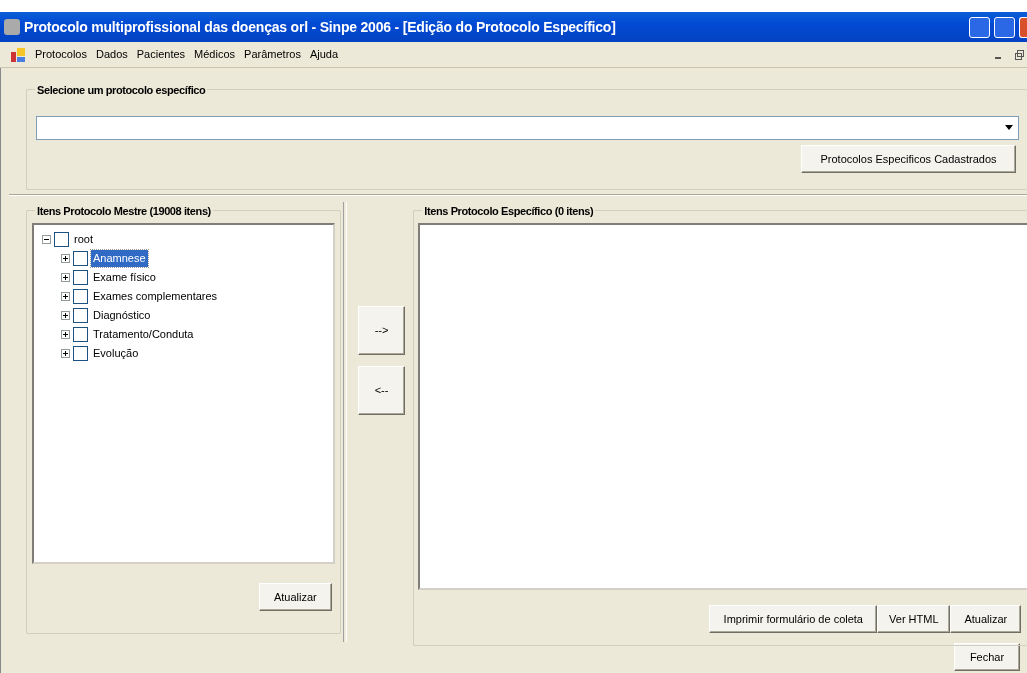 The height and width of the screenshot is (673, 1027). I want to click on tree-item: Exames complementares, so click(155, 296).